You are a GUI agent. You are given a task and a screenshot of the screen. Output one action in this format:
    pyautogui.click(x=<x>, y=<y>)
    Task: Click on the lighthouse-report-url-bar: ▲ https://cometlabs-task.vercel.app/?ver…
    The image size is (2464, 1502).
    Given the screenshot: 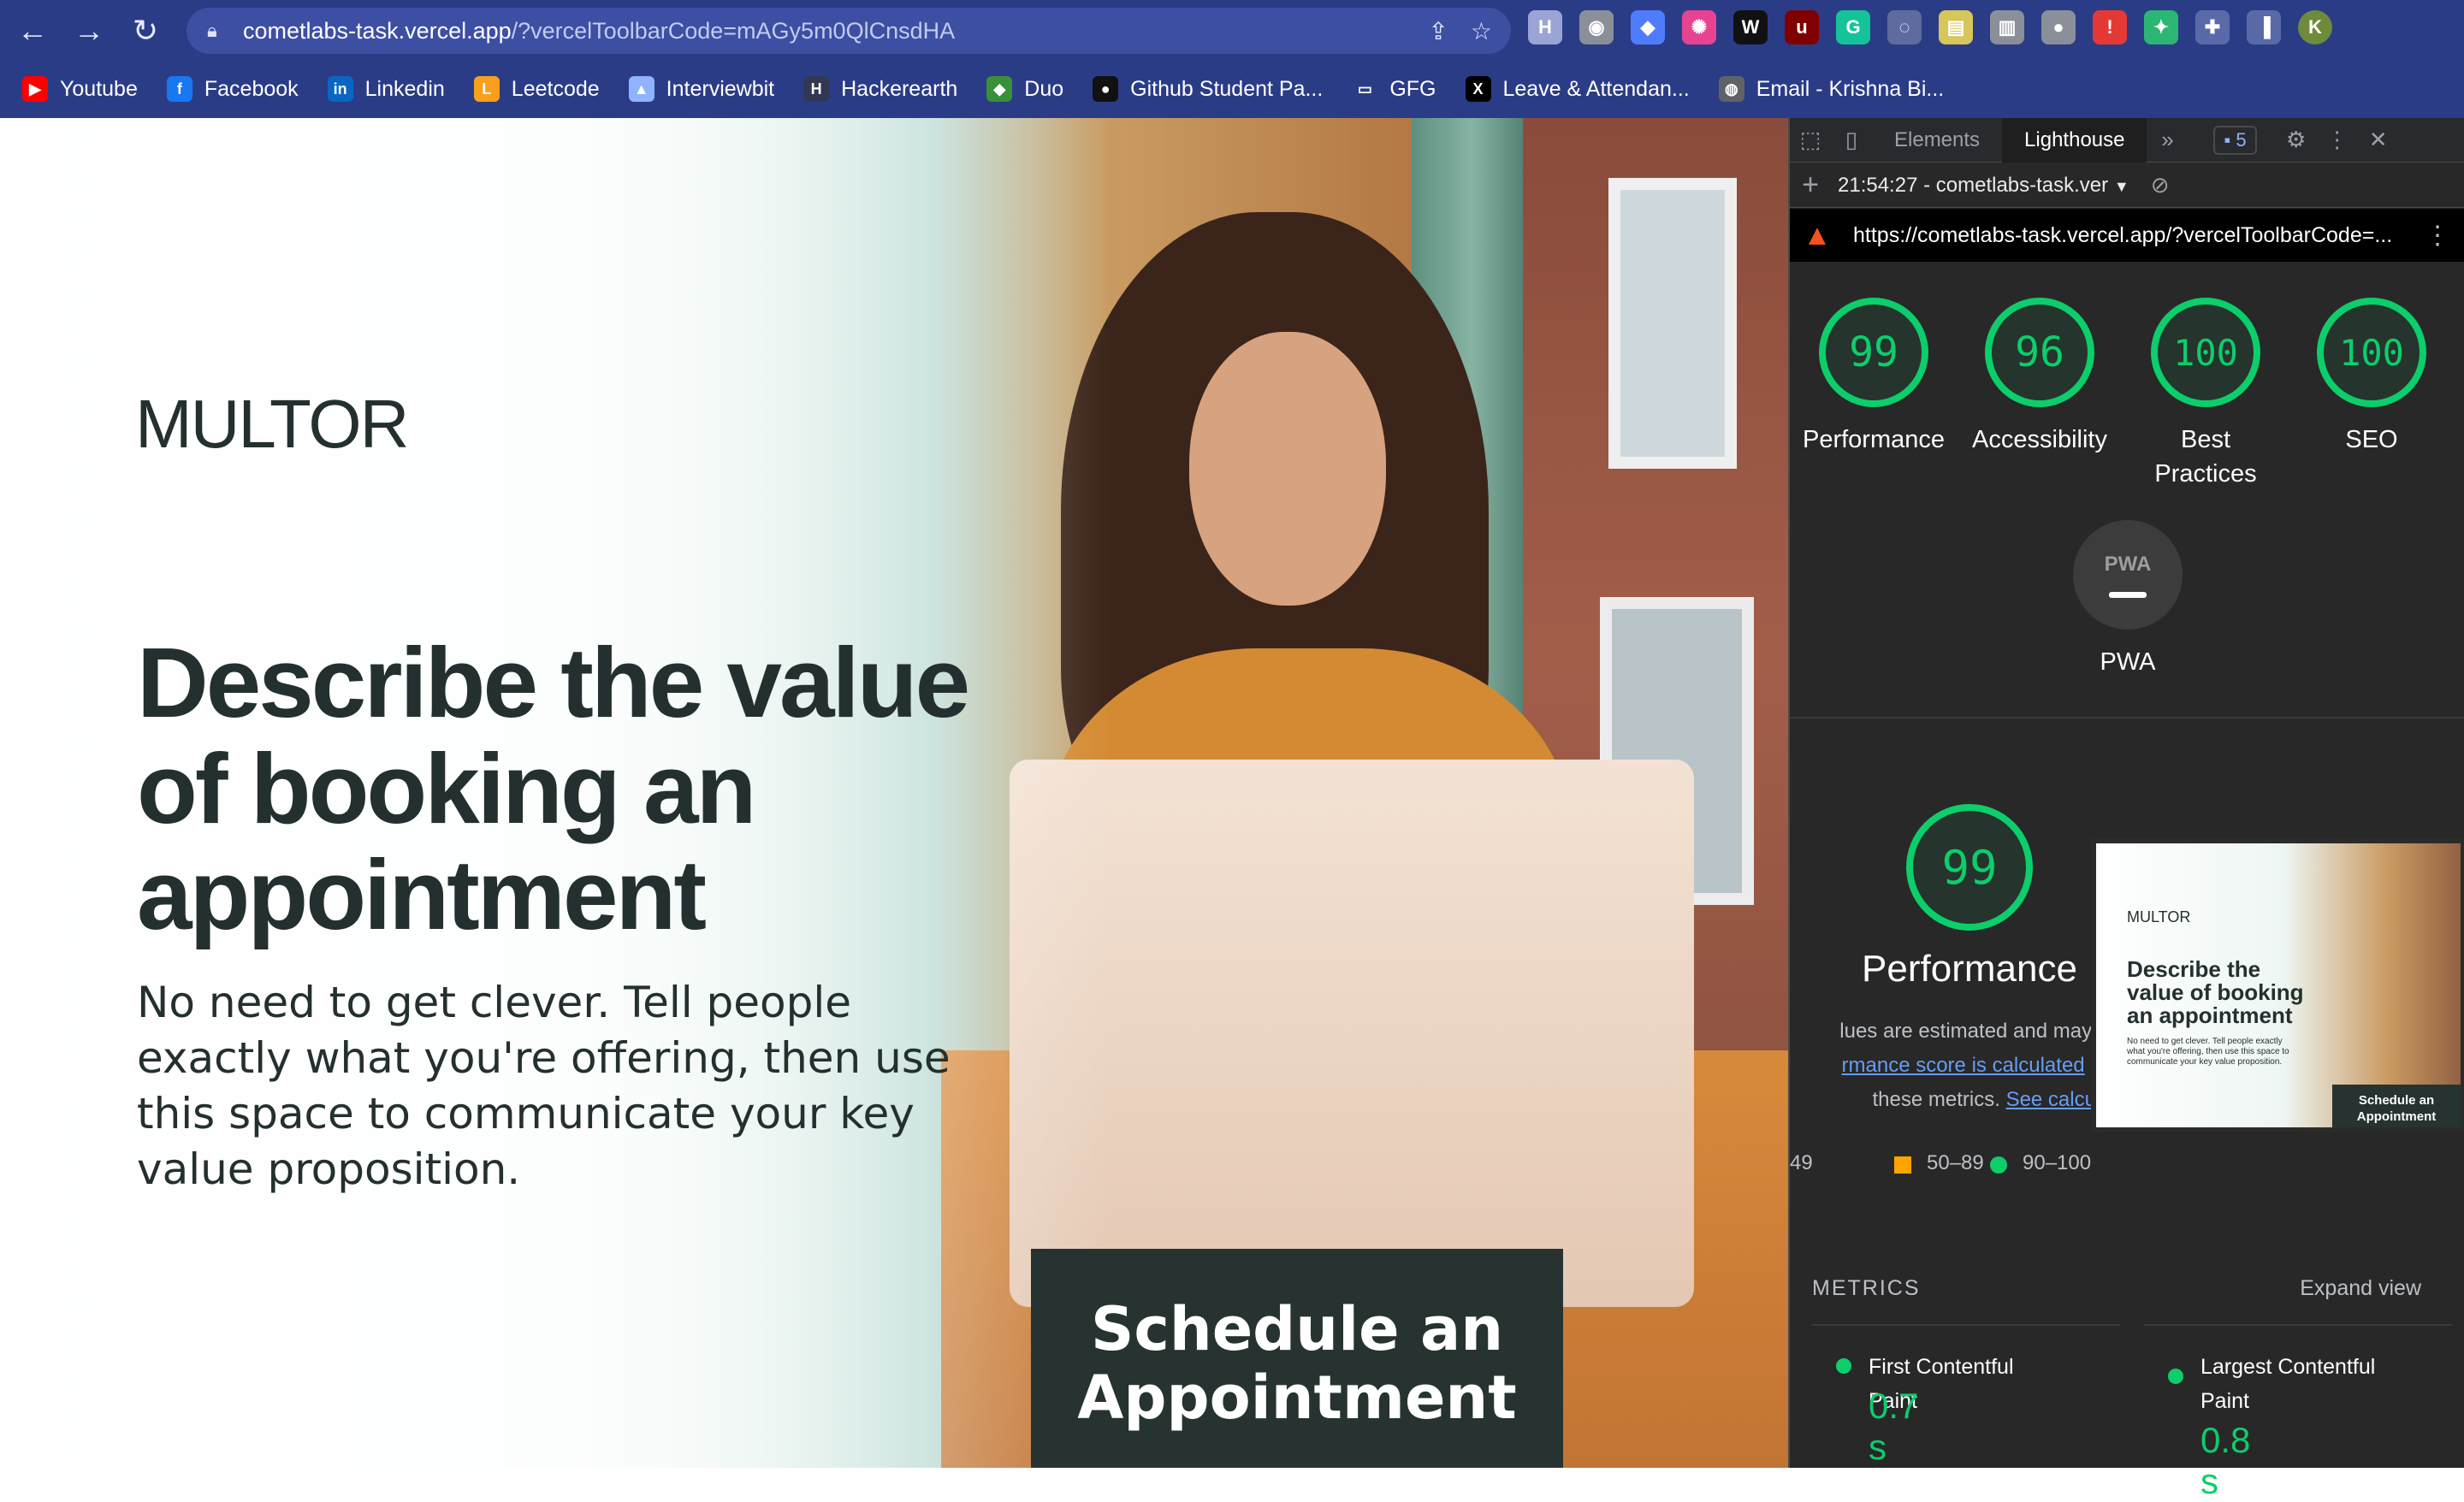 What is the action you would take?
    pyautogui.click(x=2127, y=235)
    